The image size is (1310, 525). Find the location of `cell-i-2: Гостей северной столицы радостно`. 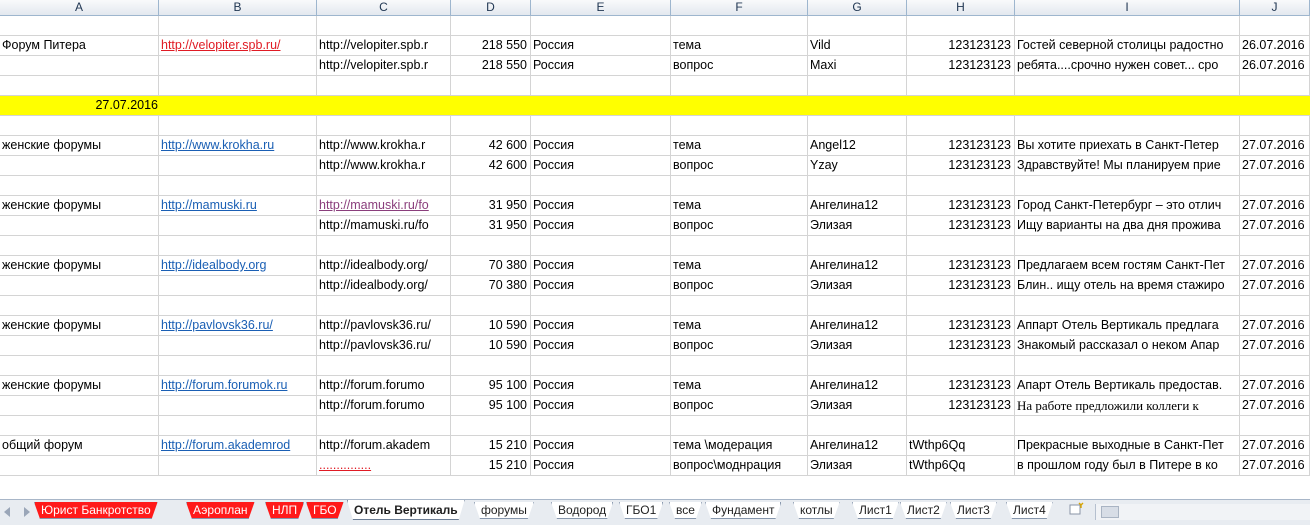

cell-i-2: Гостей северной столицы радостно is located at coordinates (1127, 45).